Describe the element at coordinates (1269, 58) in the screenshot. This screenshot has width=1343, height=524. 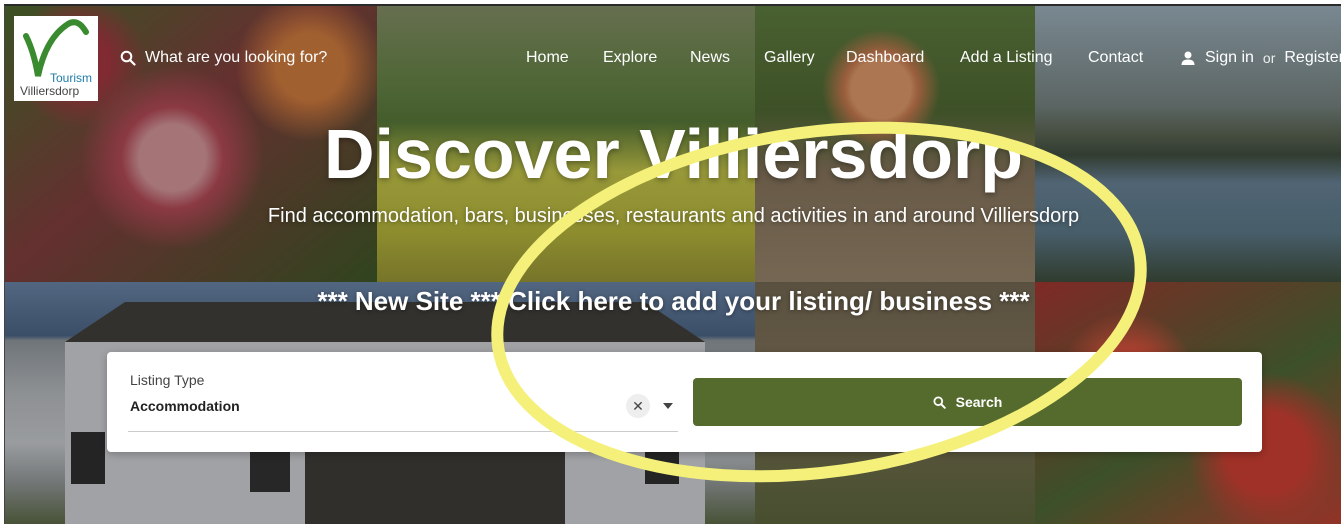
I see `or-separator: or` at that location.